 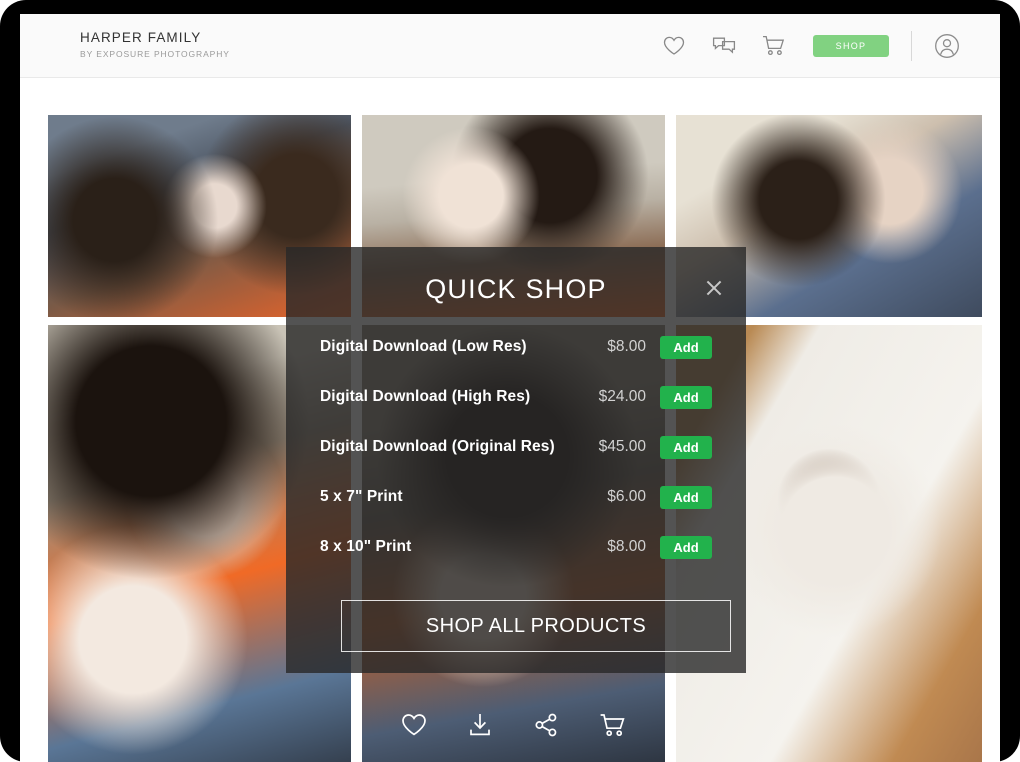 What do you see at coordinates (423, 346) in the screenshot?
I see `product-name: Digital Download (Low Res)` at bounding box center [423, 346].